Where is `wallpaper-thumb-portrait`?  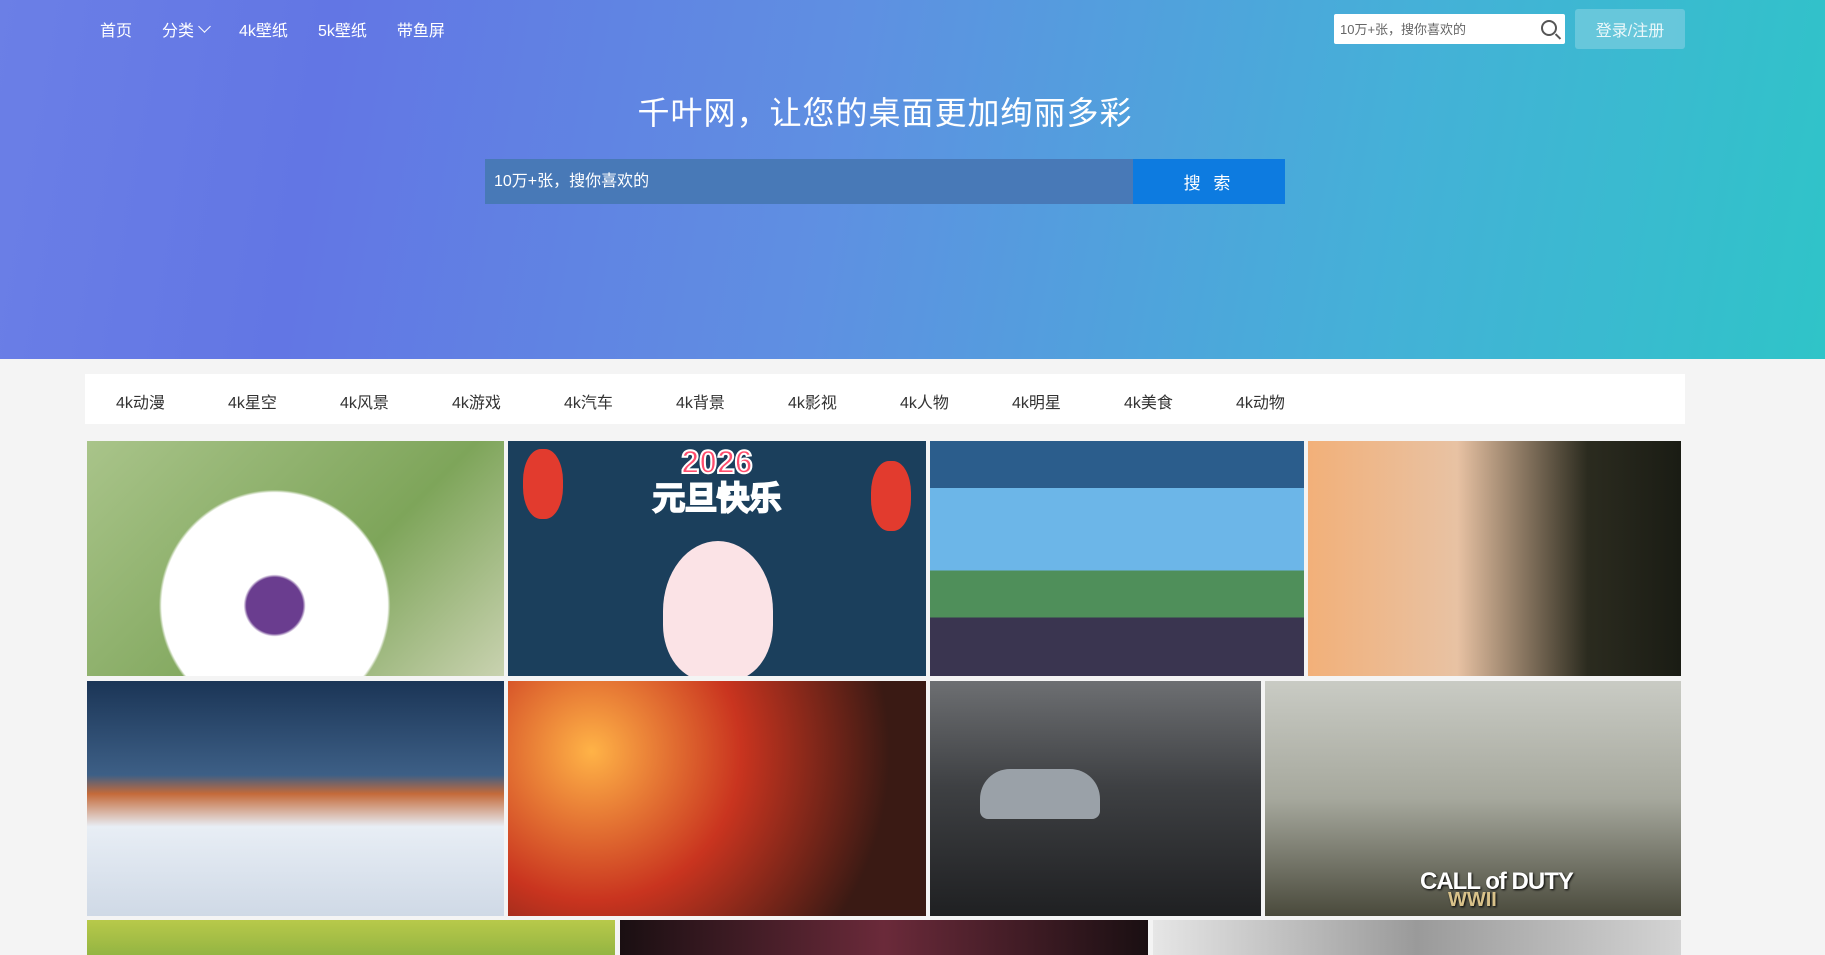 wallpaper-thumb-portrait is located at coordinates (1494, 558).